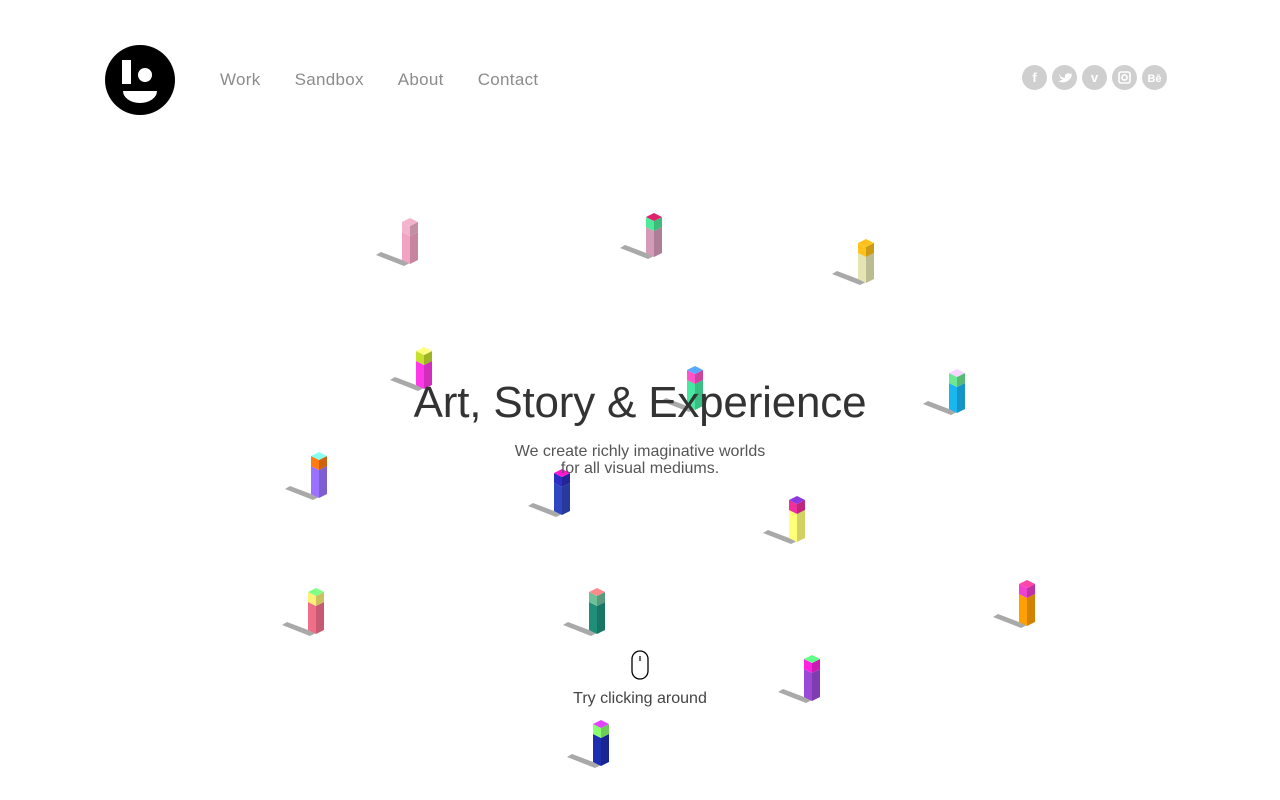 Image resolution: width=1280 pixels, height=800 pixels. Describe the element at coordinates (640, 698) in the screenshot. I see `hint-text: Try clicking around` at that location.